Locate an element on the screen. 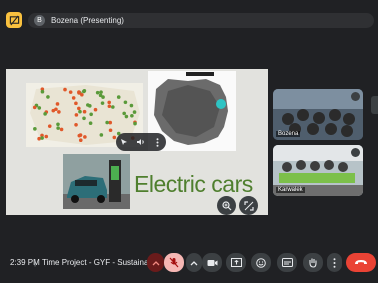 The height and width of the screenshot is (283, 378). volume-icon is located at coordinates (141, 142).